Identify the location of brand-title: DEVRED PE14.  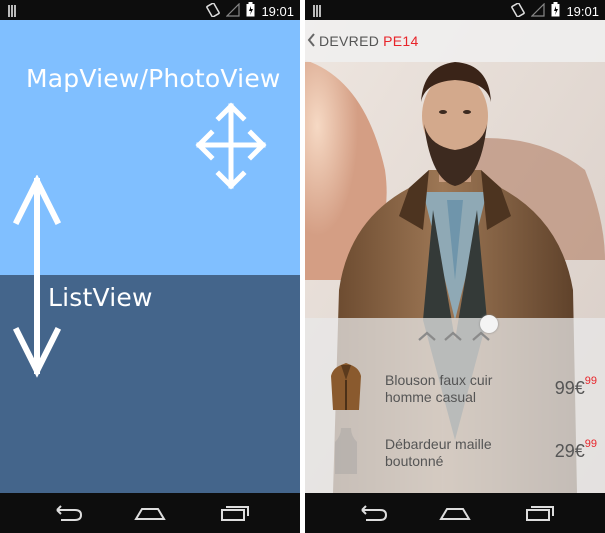
(369, 41).